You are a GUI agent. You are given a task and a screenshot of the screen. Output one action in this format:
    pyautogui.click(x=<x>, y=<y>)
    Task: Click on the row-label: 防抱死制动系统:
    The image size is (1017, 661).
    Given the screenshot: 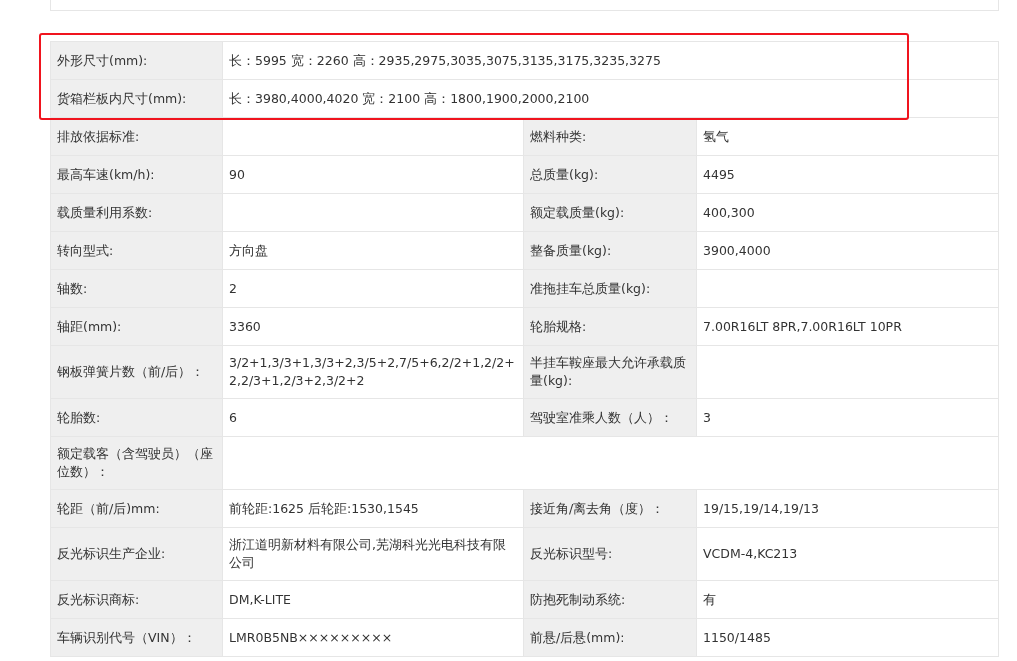 What is the action you would take?
    pyautogui.click(x=610, y=600)
    